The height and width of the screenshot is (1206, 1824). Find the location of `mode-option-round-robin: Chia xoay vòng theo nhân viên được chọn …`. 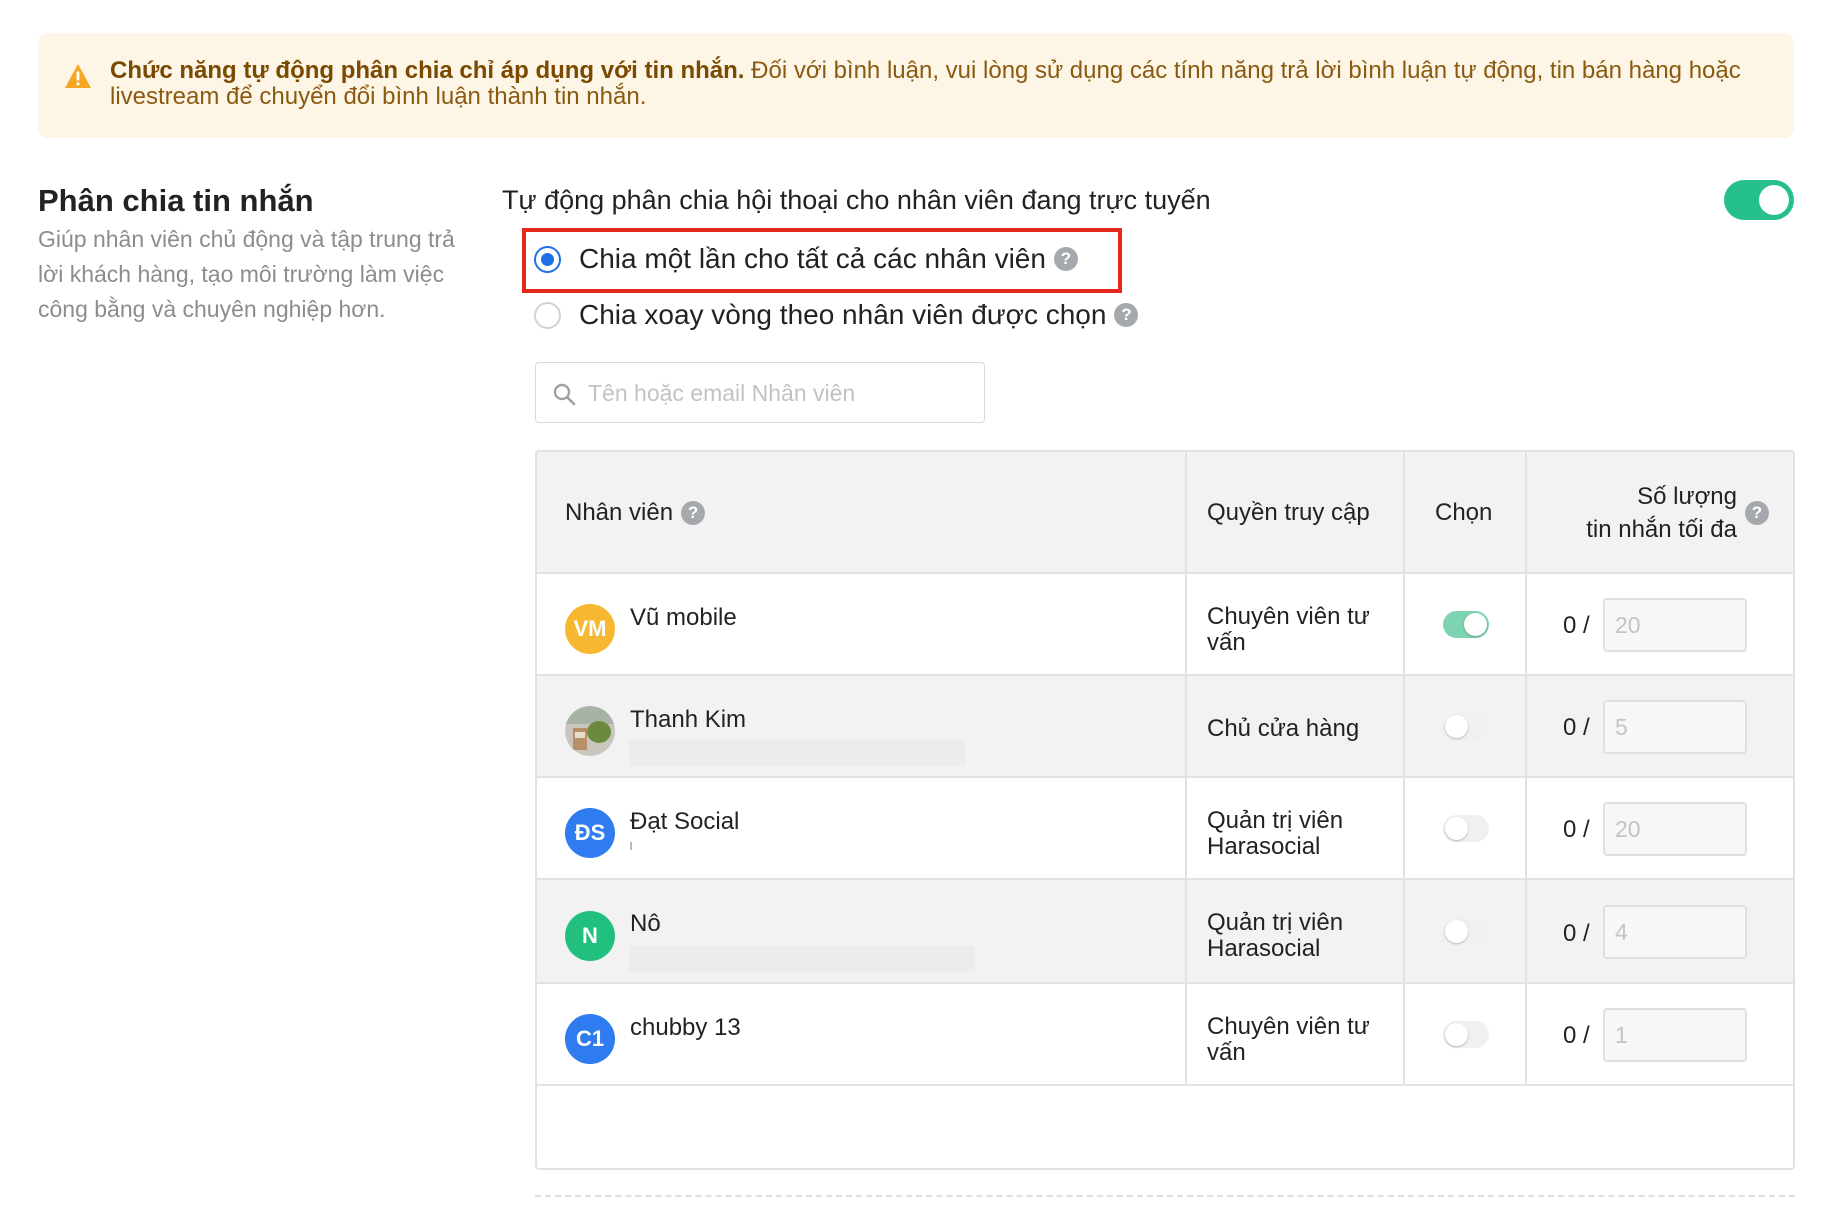

mode-option-round-robin: Chia xoay vòng theo nhân viên được chọn … is located at coordinates (836, 315).